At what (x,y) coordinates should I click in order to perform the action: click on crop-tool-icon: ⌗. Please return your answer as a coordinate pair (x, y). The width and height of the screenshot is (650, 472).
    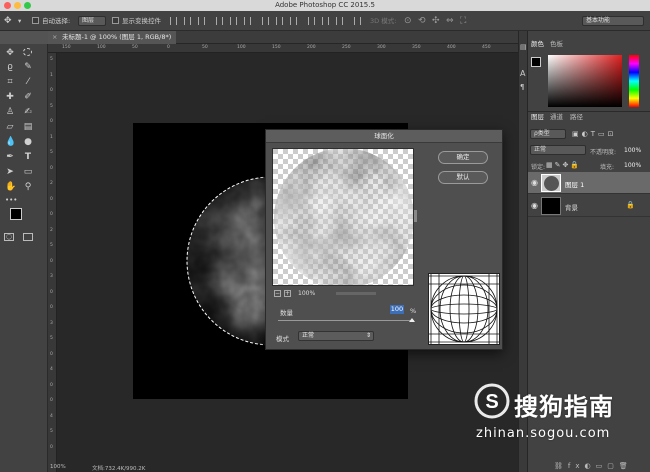
    Looking at the image, I should click on (10, 82).